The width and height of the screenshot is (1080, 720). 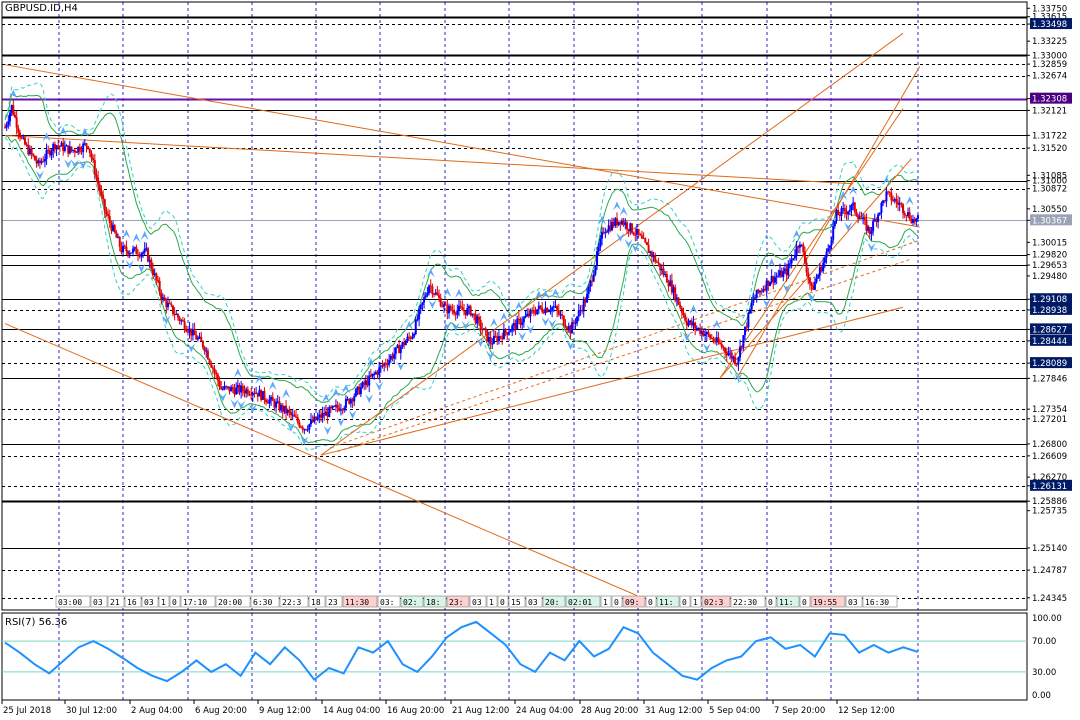 I want to click on price-label: 1.31722, so click(x=1049, y=136).